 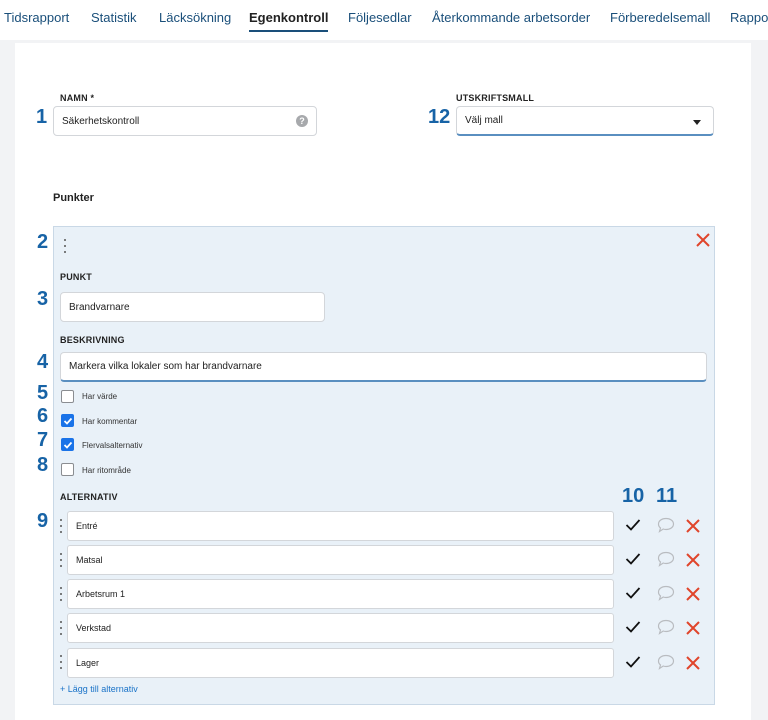 What do you see at coordinates (340, 594) in the screenshot?
I see `alternative-input: Arbetsrum 1` at bounding box center [340, 594].